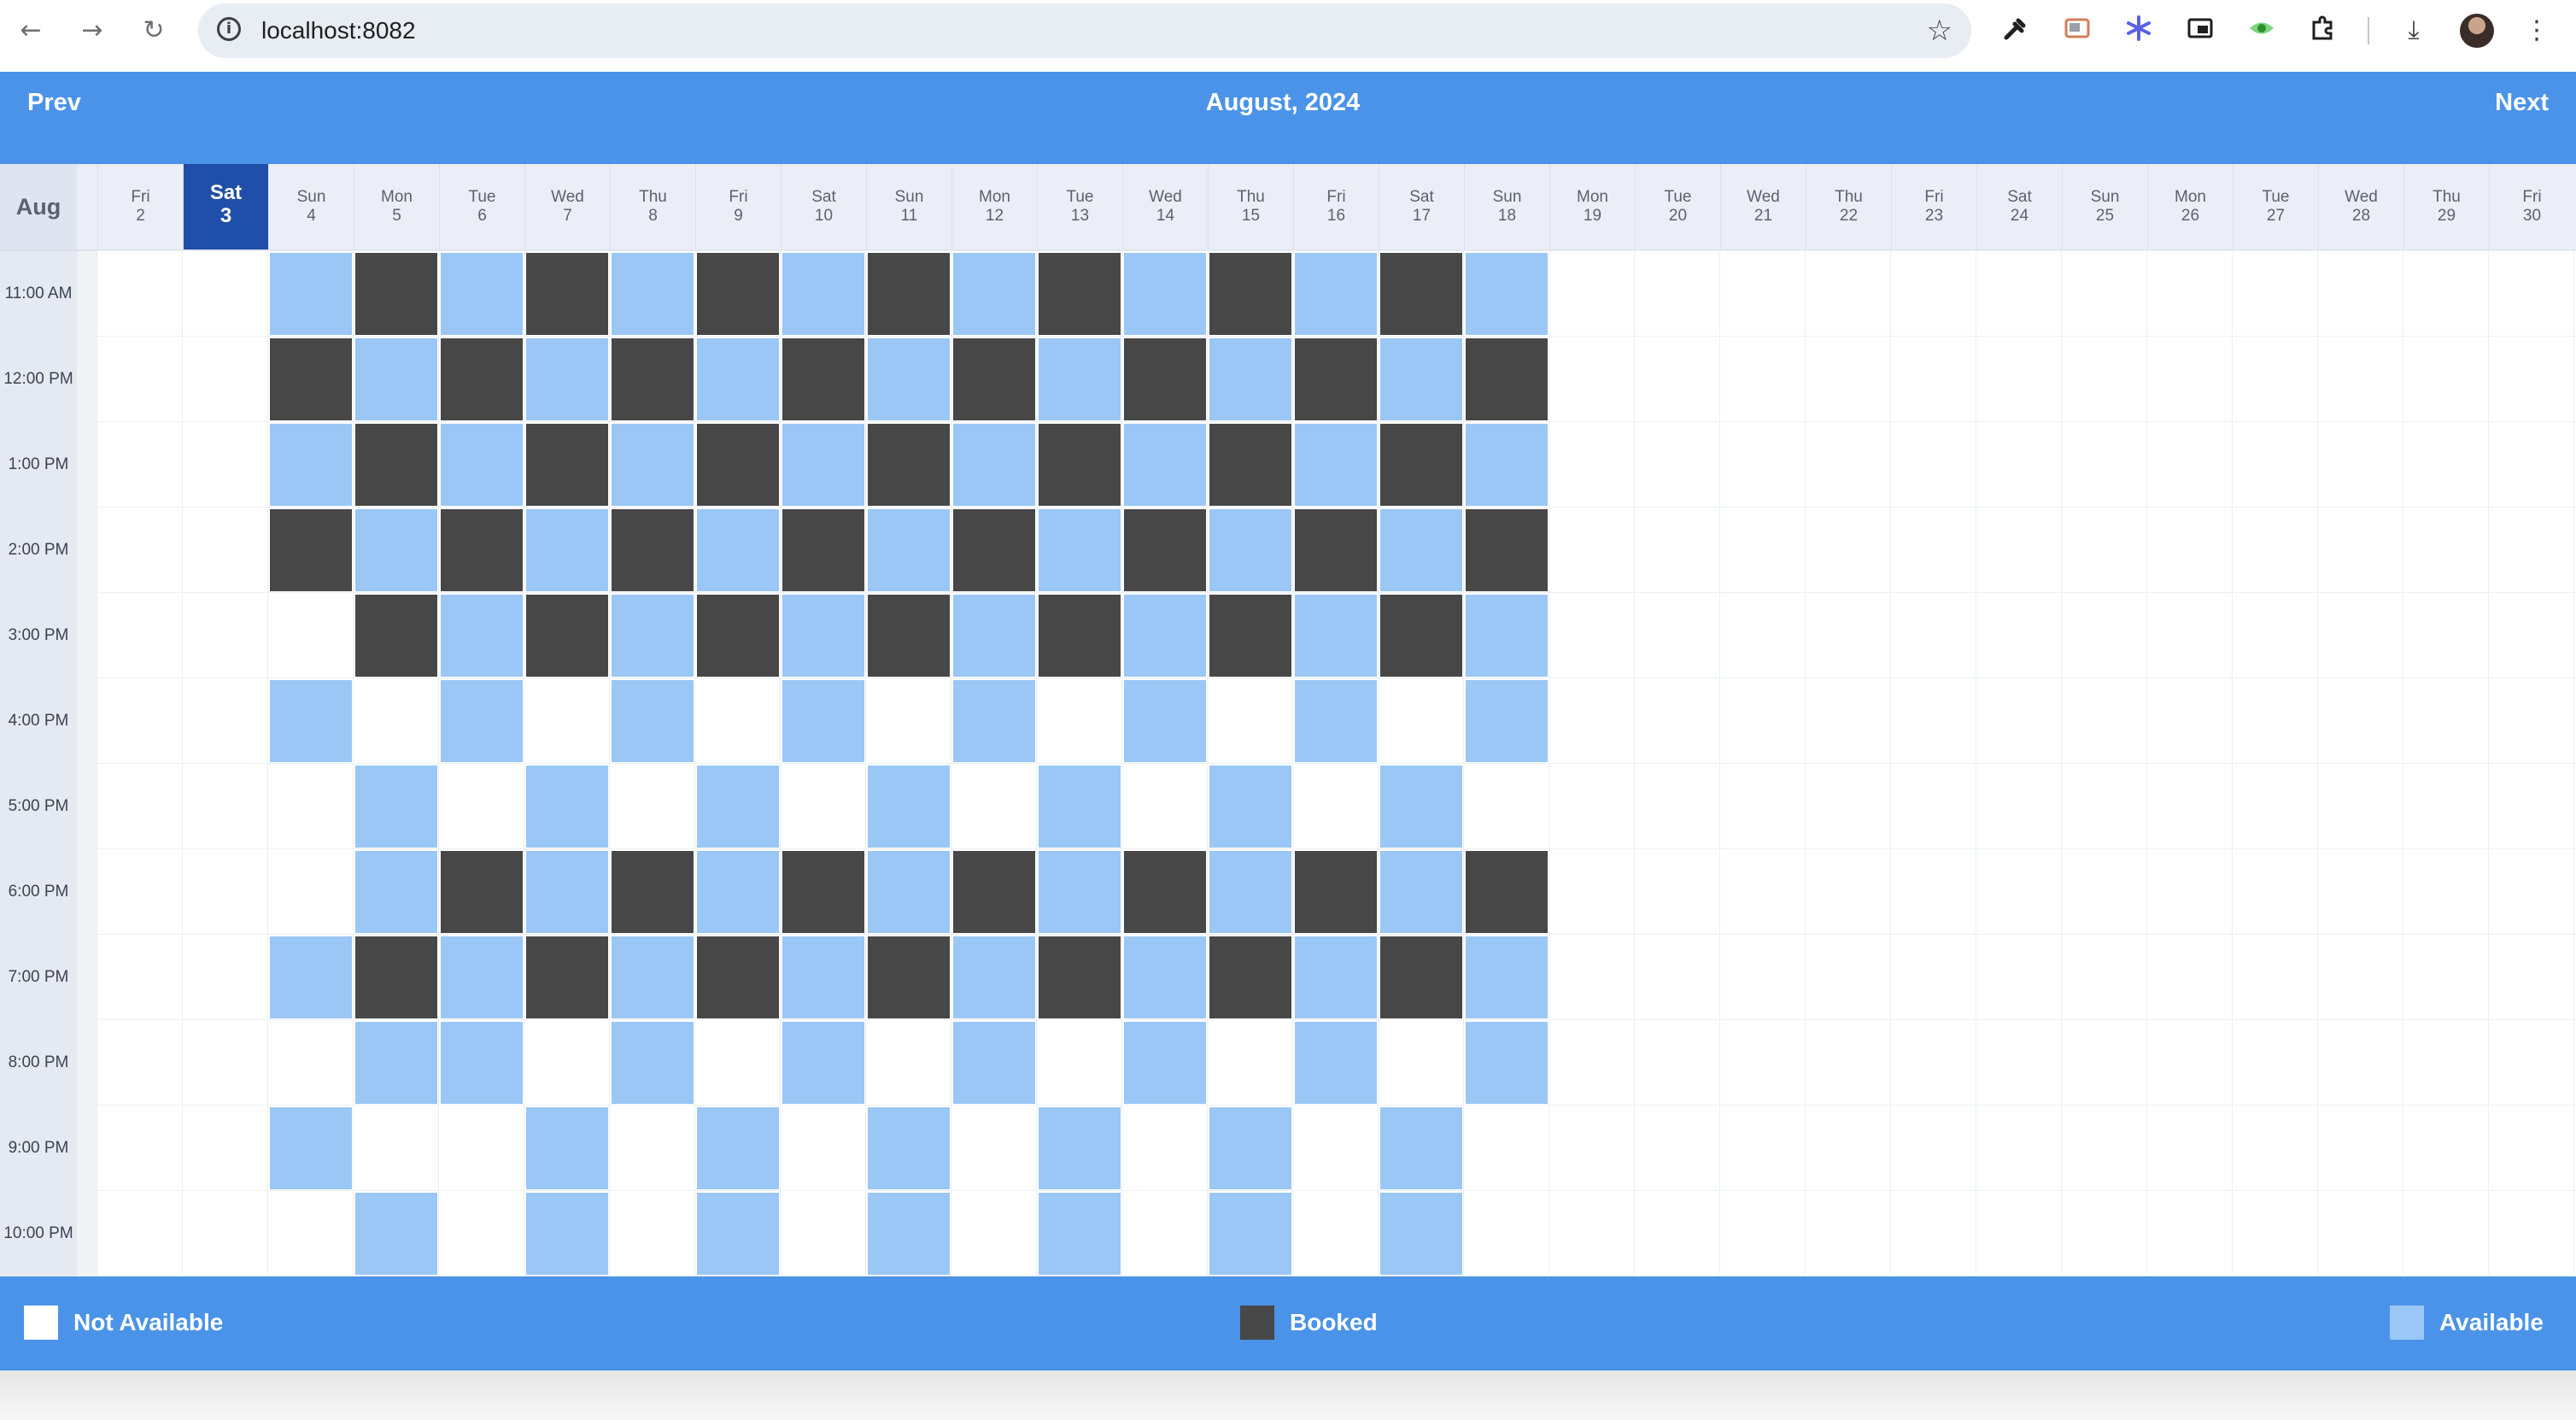  What do you see at coordinates (2077, 31) in the screenshot?
I see `cast-extension-icon` at bounding box center [2077, 31].